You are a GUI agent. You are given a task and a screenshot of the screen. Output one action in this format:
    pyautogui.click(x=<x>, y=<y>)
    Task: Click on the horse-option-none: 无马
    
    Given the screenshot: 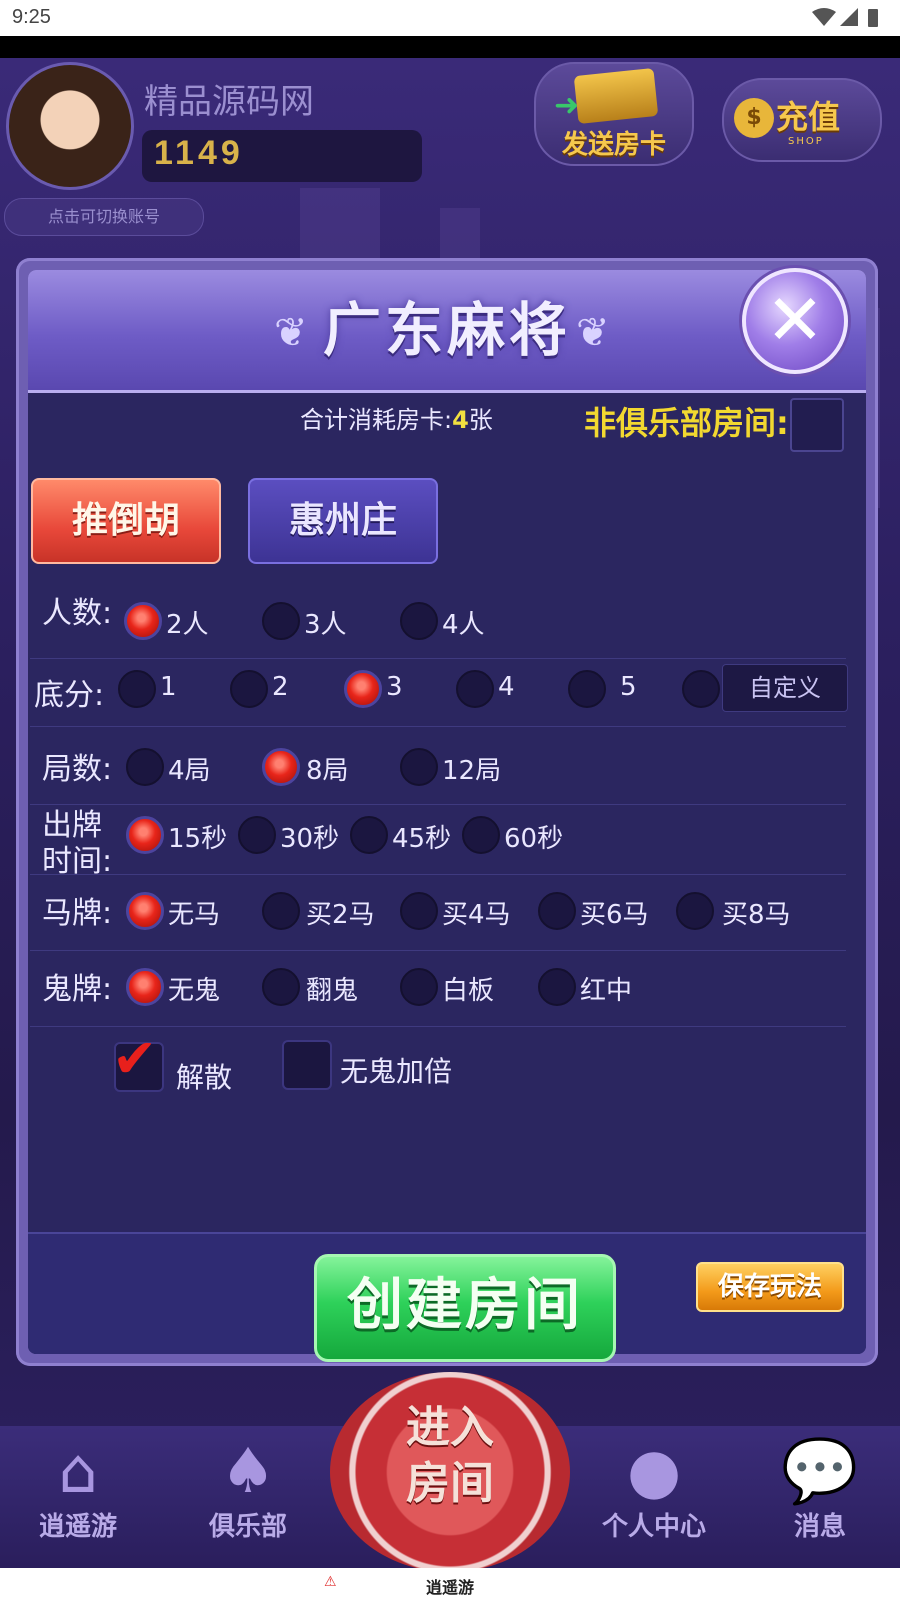 What is the action you would take?
    pyautogui.click(x=194, y=915)
    